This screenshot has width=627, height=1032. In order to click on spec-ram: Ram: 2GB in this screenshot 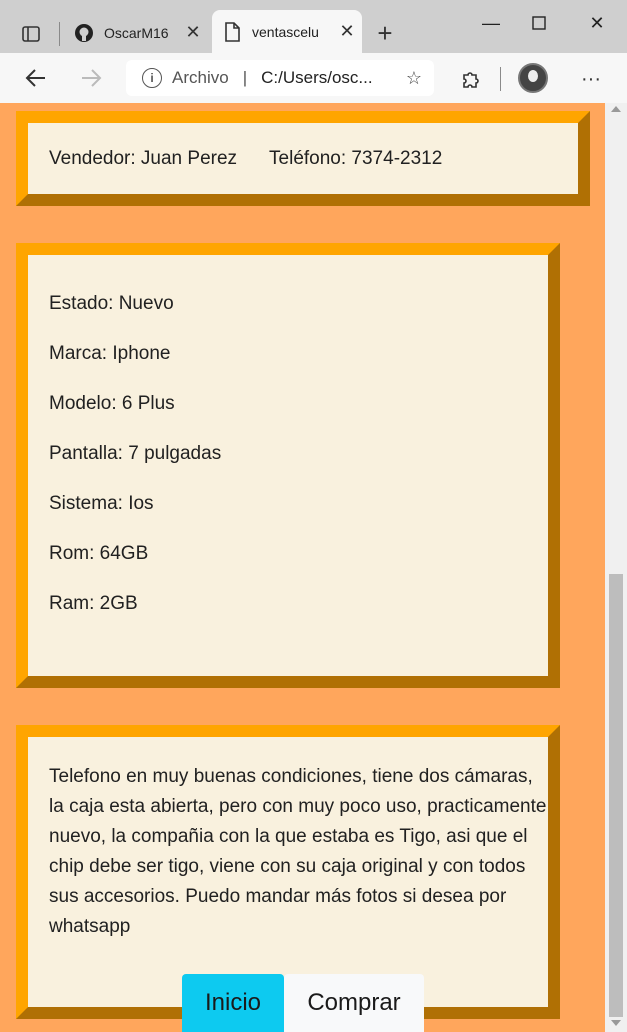, I will do `click(93, 603)`.